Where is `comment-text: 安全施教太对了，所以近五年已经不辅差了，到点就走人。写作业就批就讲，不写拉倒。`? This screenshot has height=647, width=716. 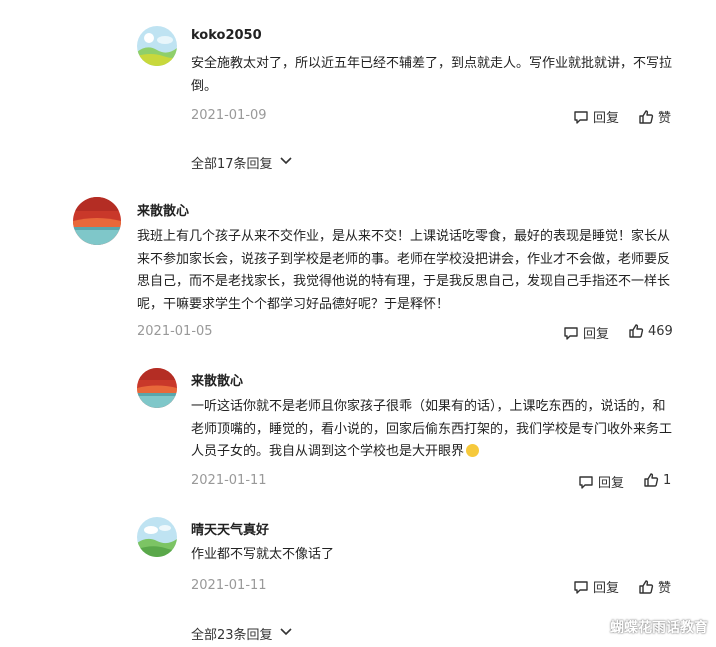
comment-text: 安全施教太对了，所以近五年已经不辅差了，到点就走人。写作业就批就讲，不写拉倒。 is located at coordinates (432, 75).